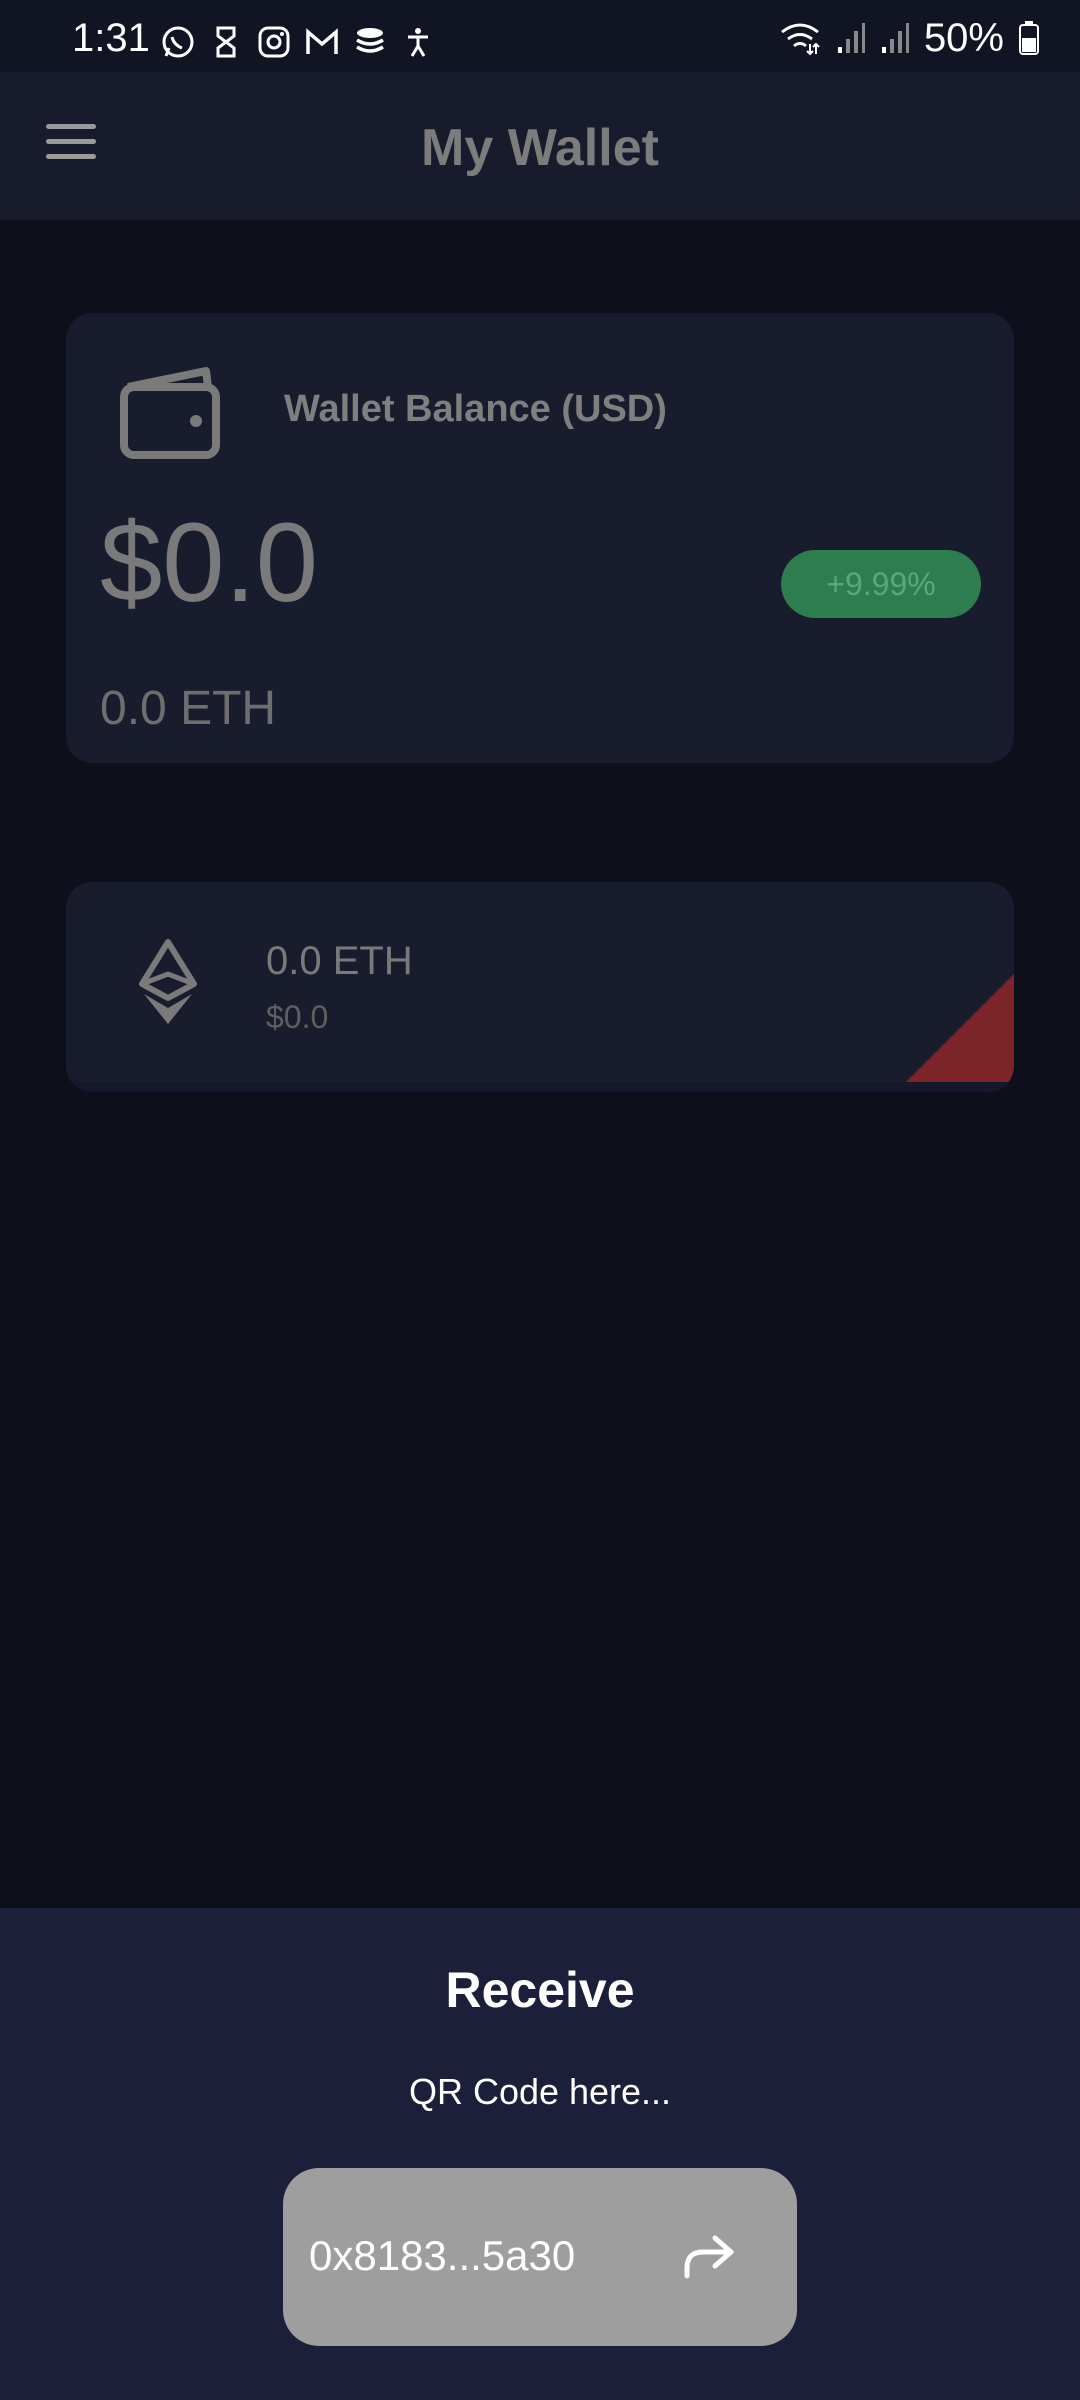  What do you see at coordinates (111, 38) in the screenshot?
I see `status-time: 1:31` at bounding box center [111, 38].